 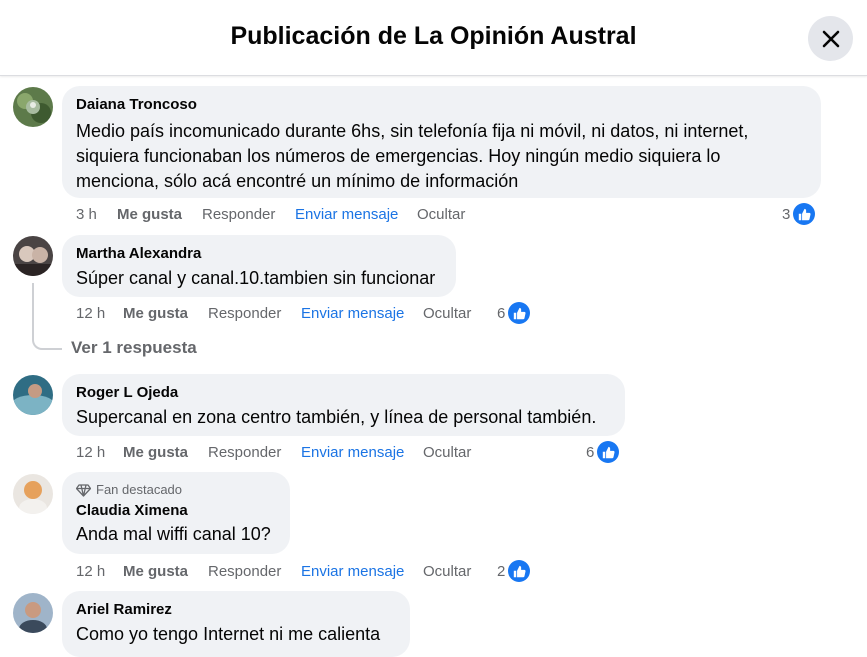 What do you see at coordinates (786, 214) in the screenshot?
I see `reaction-count-value: 3` at bounding box center [786, 214].